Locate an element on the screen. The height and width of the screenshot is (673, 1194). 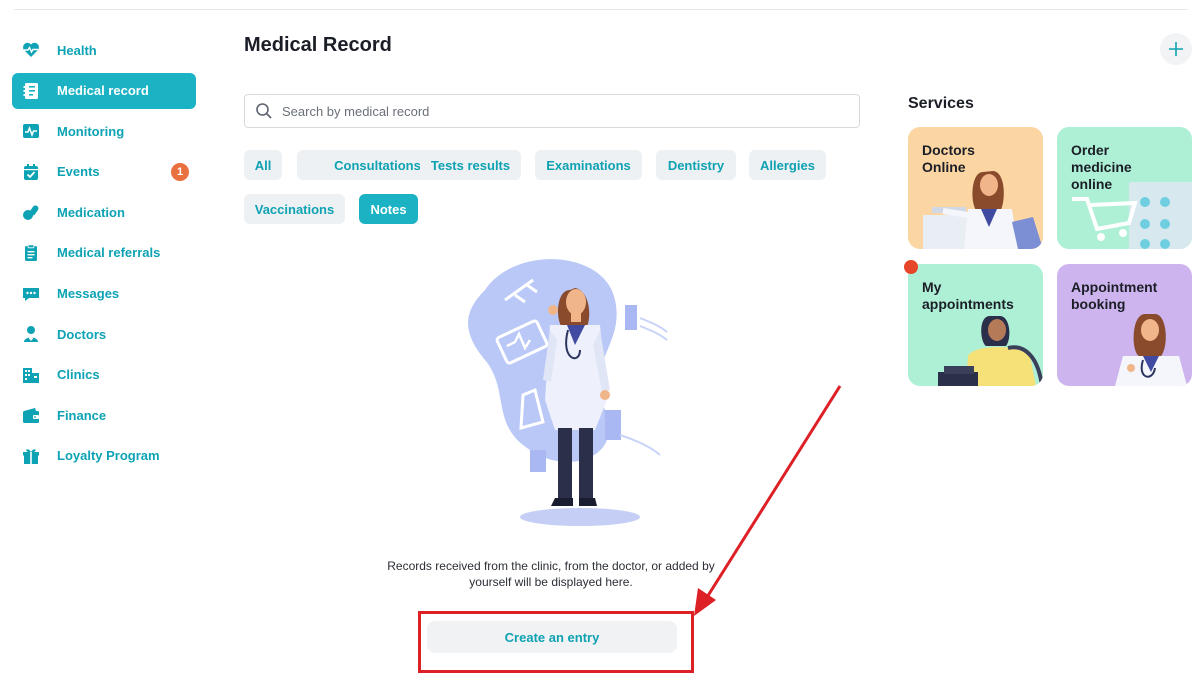
notebook-icon is located at coordinates (31, 91).